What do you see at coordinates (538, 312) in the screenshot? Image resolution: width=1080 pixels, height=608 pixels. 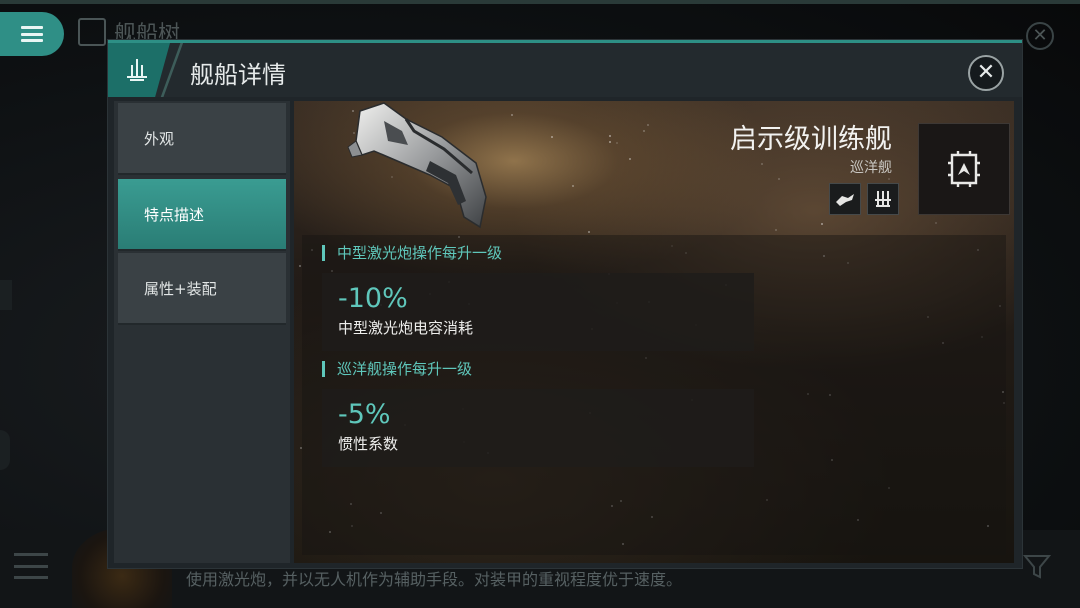 I see `bonus-card: -10% 中型激光炮电容消耗` at bounding box center [538, 312].